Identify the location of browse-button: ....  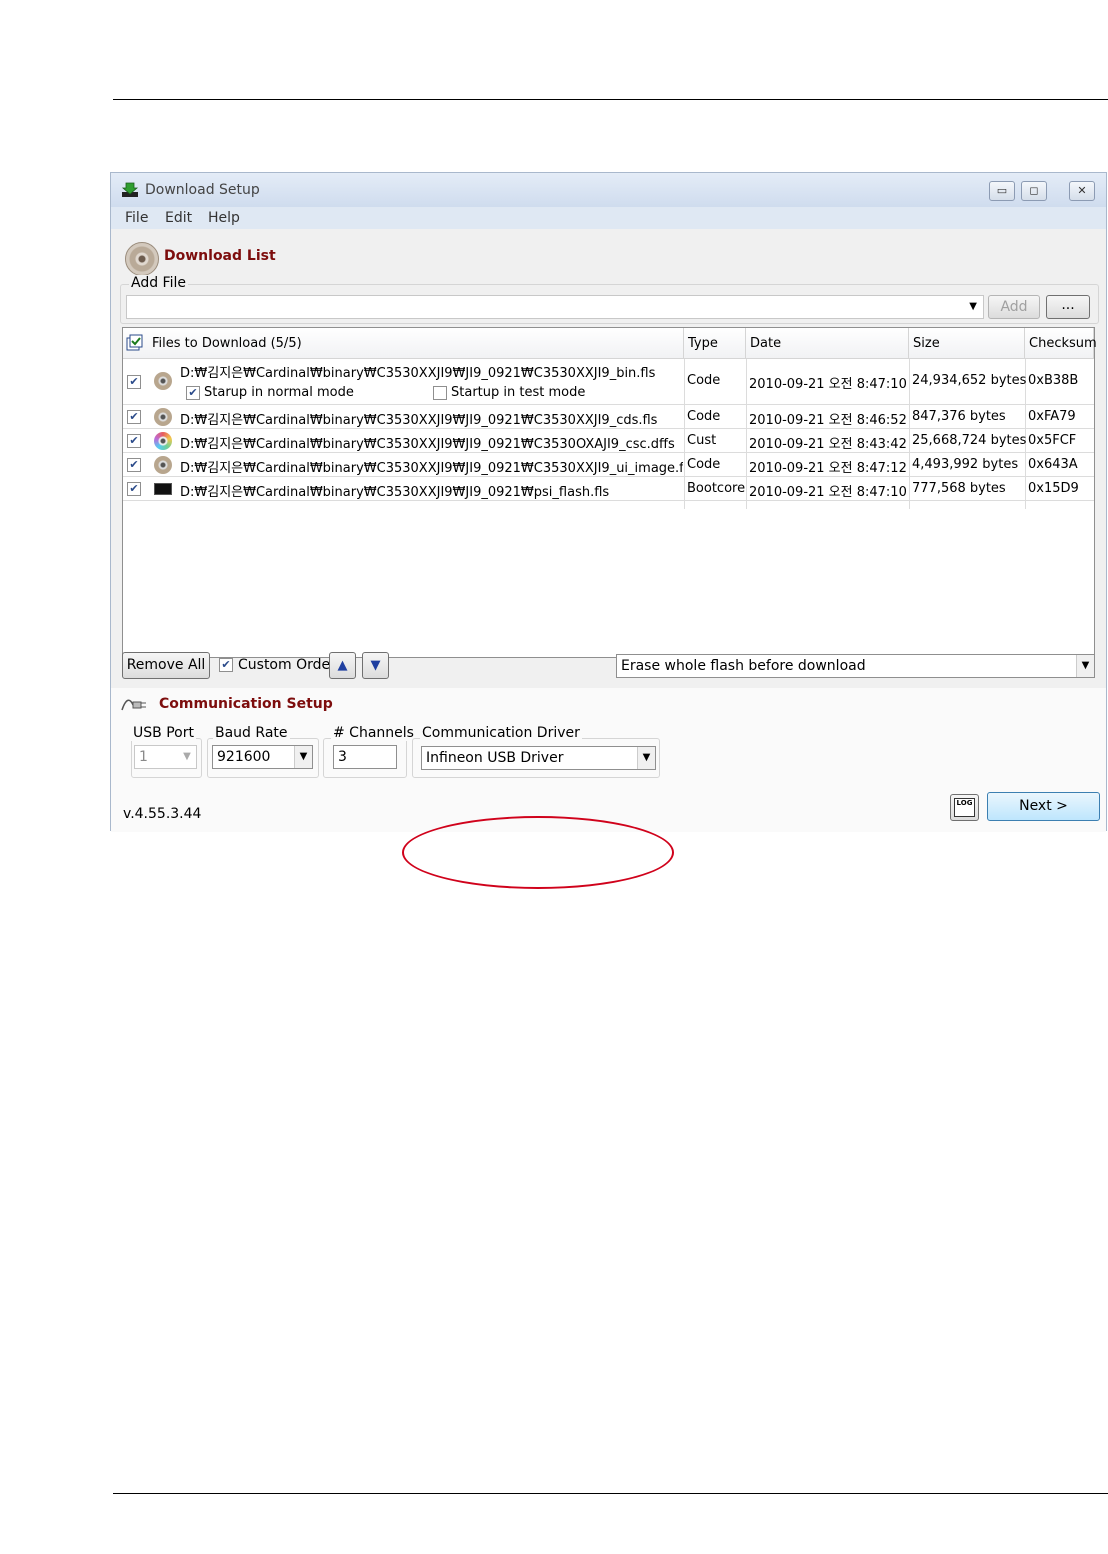
(1068, 307).